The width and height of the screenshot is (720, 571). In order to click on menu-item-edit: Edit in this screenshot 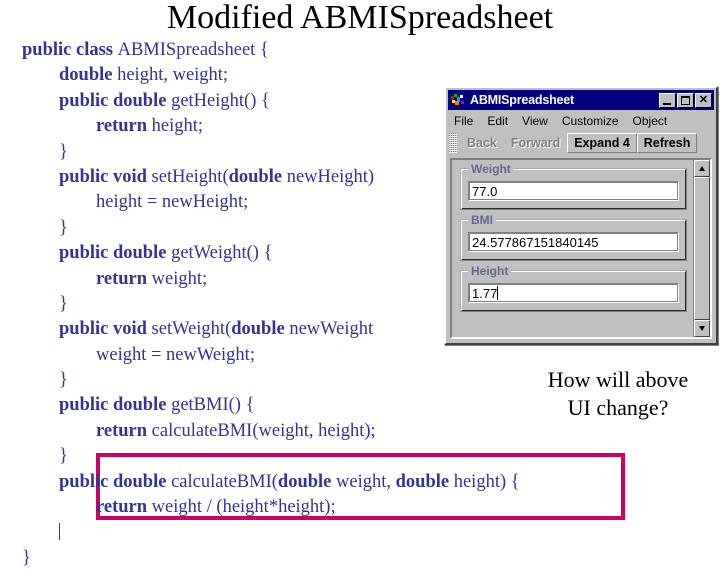, I will do `click(497, 121)`.